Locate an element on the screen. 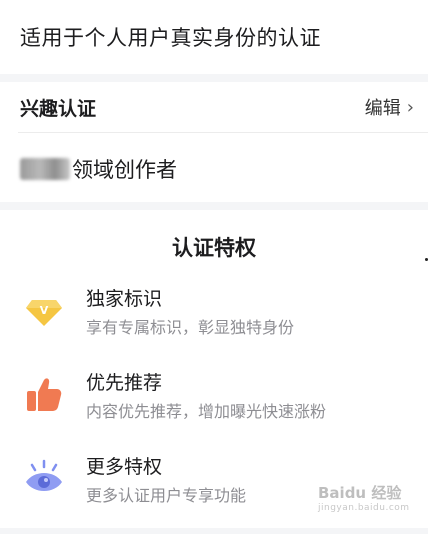 The image size is (428, 534). top-card: 适用于个人用户真实身份的认证 is located at coordinates (214, 37).